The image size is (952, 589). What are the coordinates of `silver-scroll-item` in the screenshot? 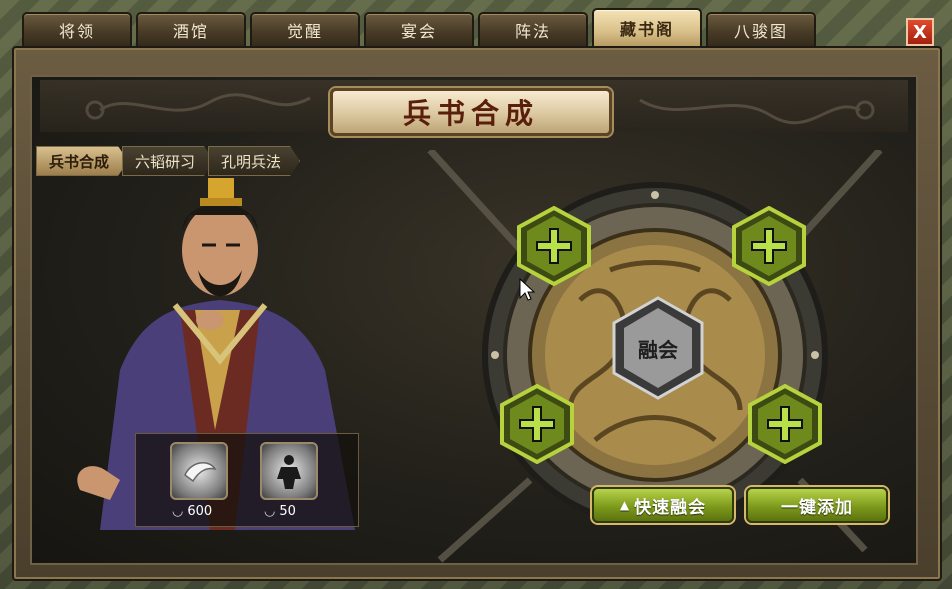 It's located at (199, 471).